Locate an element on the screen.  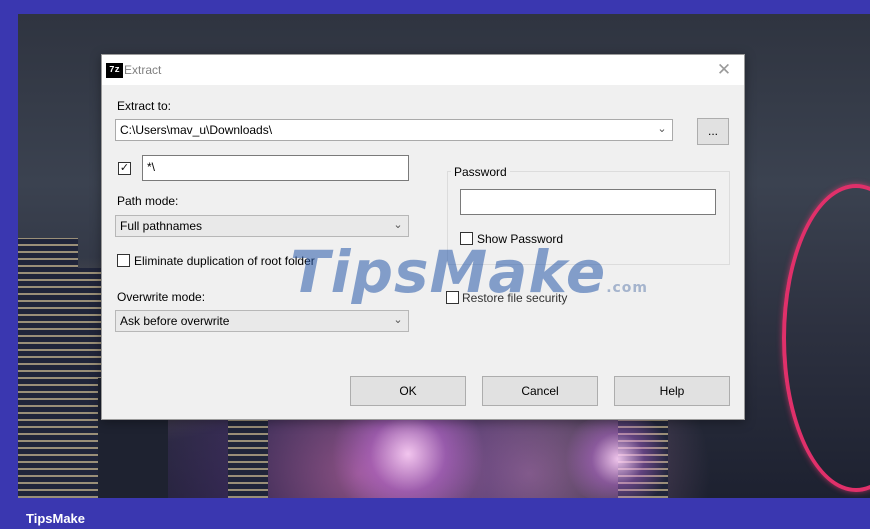
close-icon: ✕ is located at coordinates (724, 69).